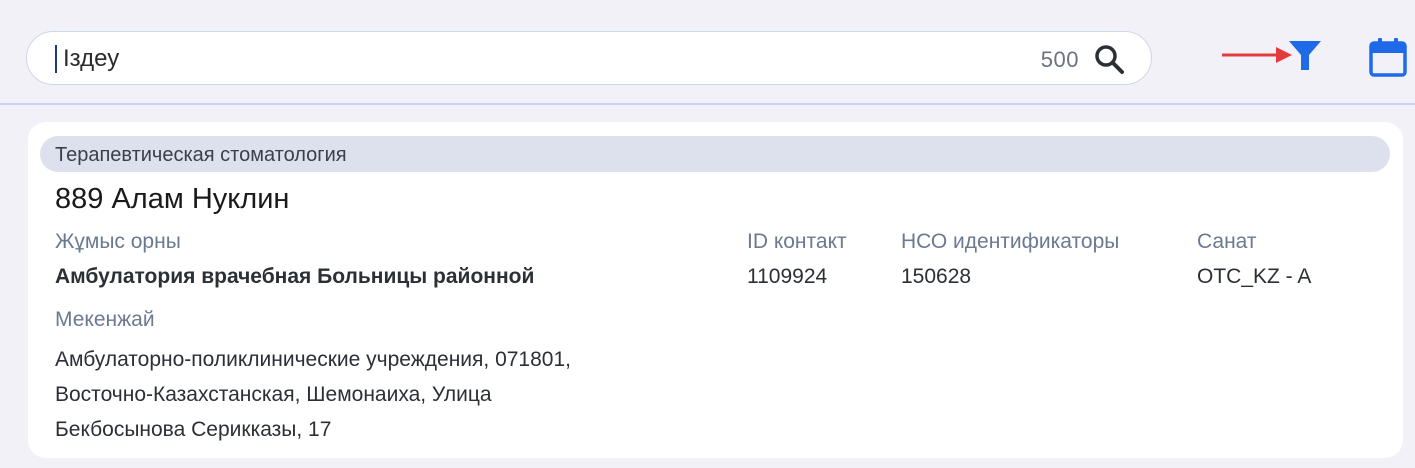 The width and height of the screenshot is (1415, 468). Describe the element at coordinates (1254, 276) in the screenshot. I see `segment-value: OTC_KZ - A` at that location.